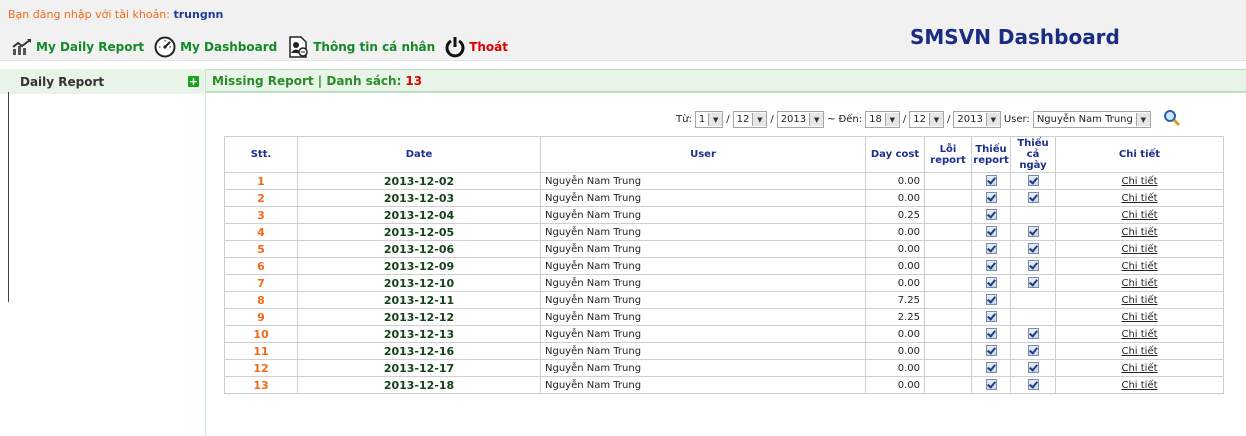  What do you see at coordinates (419, 198) in the screenshot?
I see `cell-date: 2013-12-03` at bounding box center [419, 198].